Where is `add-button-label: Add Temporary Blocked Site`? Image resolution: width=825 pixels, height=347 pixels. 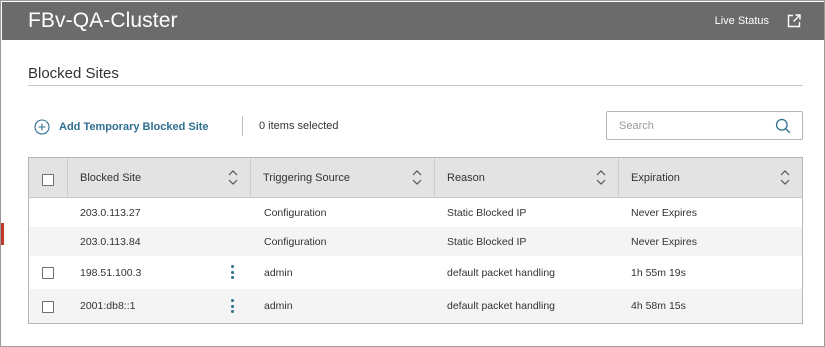
add-button-label: Add Temporary Blocked Site is located at coordinates (134, 127).